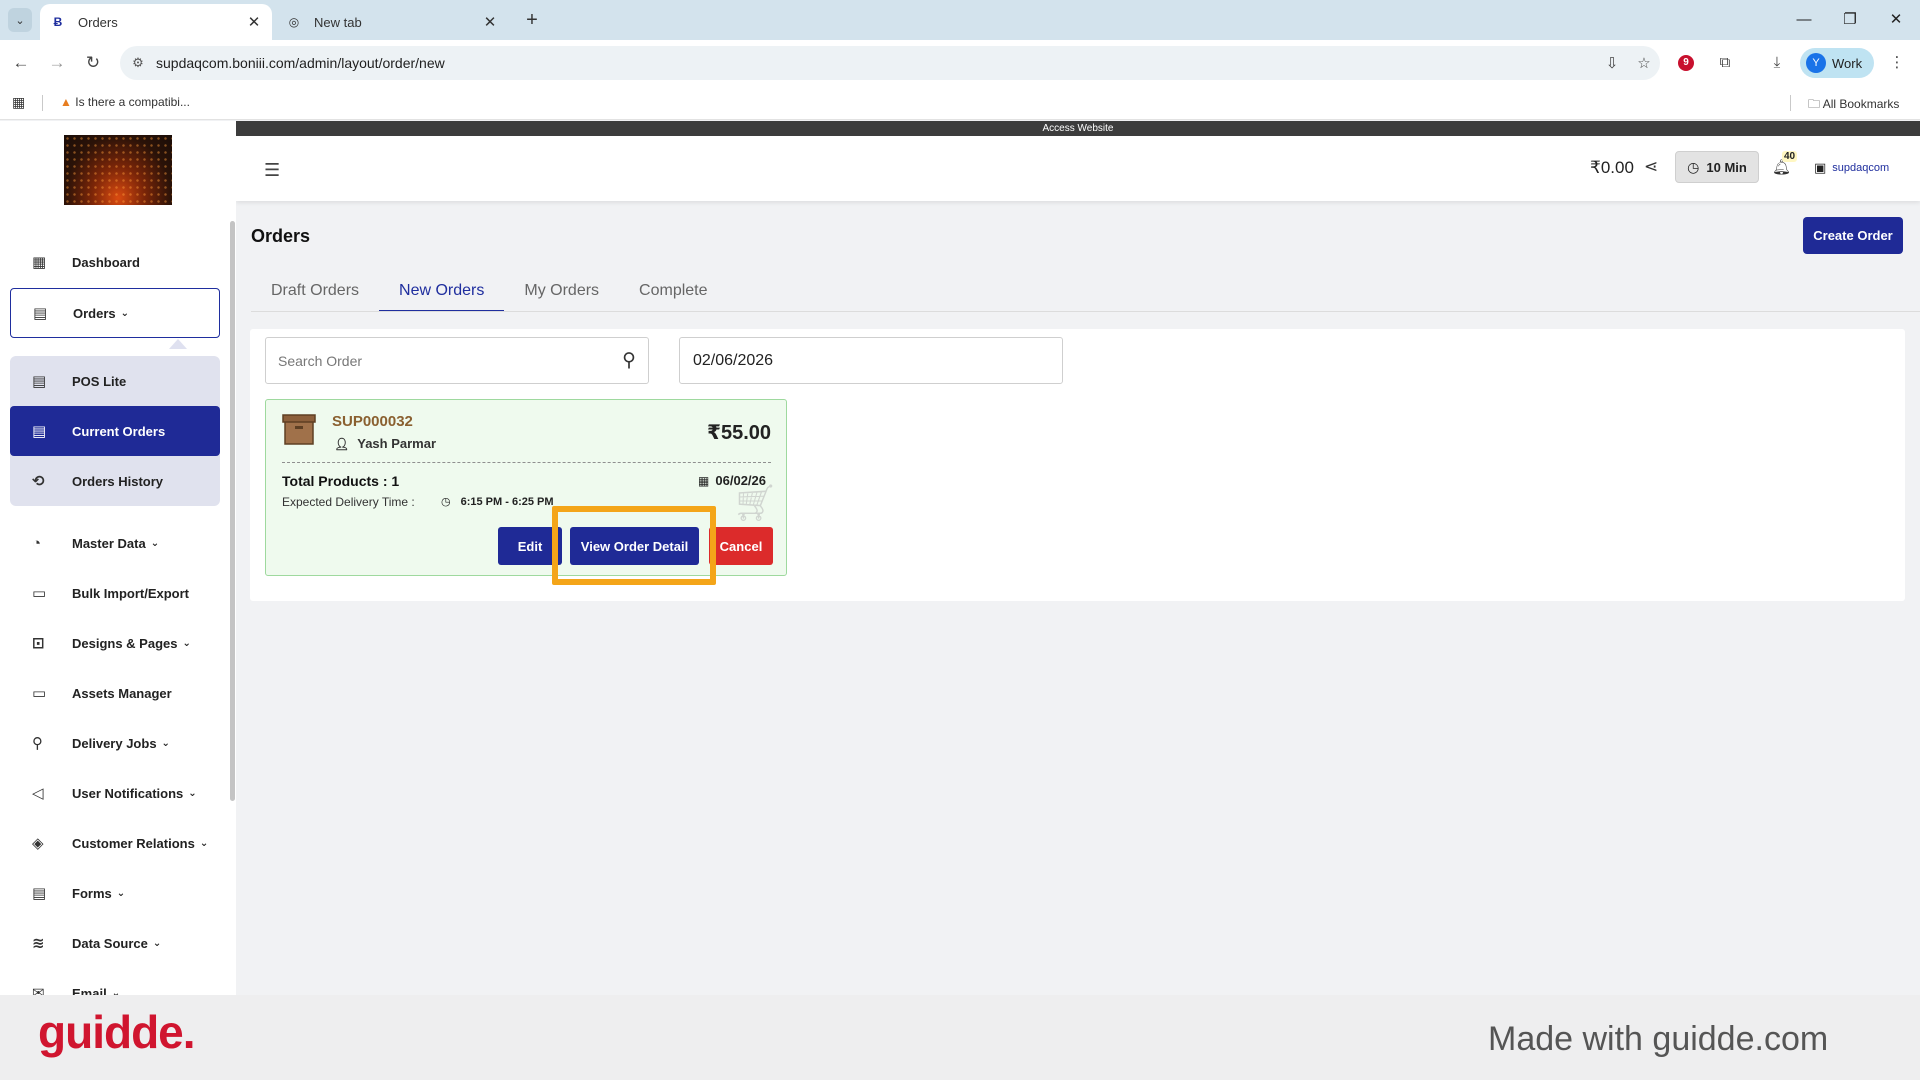  Describe the element at coordinates (739, 433) in the screenshot. I see `order-amount: ₹55.00` at that location.